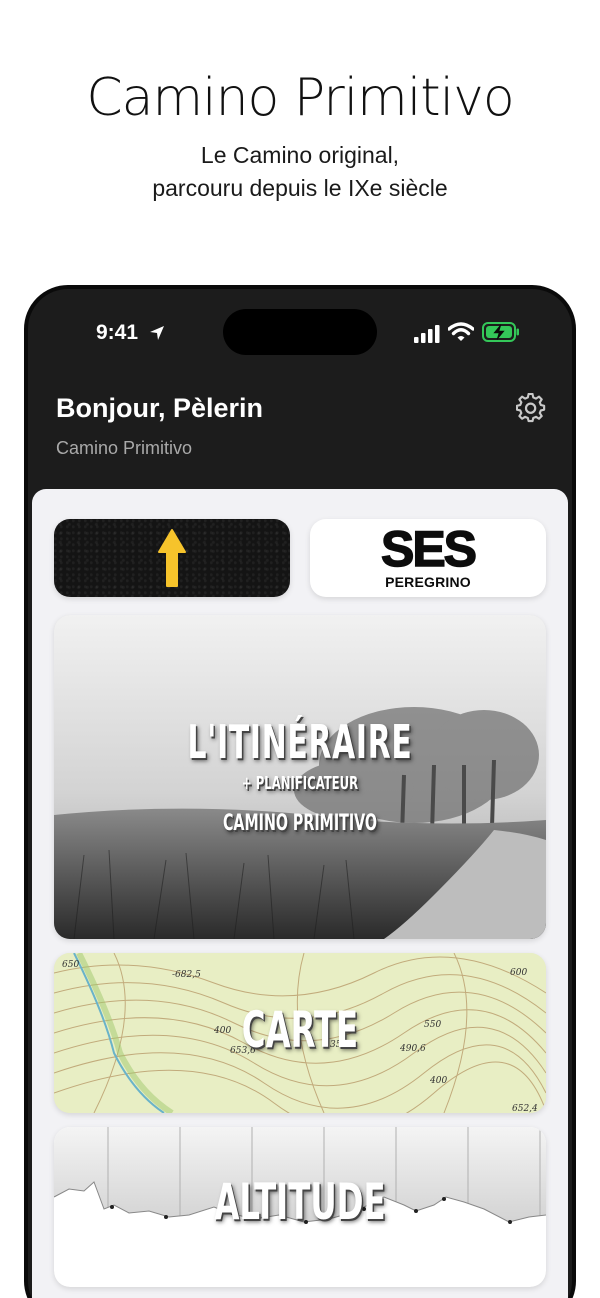 Image resolution: width=600 pixels, height=1298 pixels. Describe the element at coordinates (300, 155) in the screenshot. I see `promo-subtitle-line1: Le Camino original,` at that location.